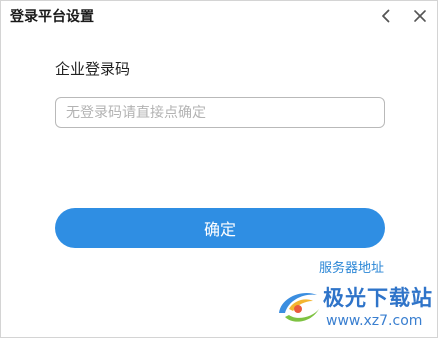 The width and height of the screenshot is (438, 338). What do you see at coordinates (220, 228) in the screenshot?
I see `confirm-button: 确定` at bounding box center [220, 228].